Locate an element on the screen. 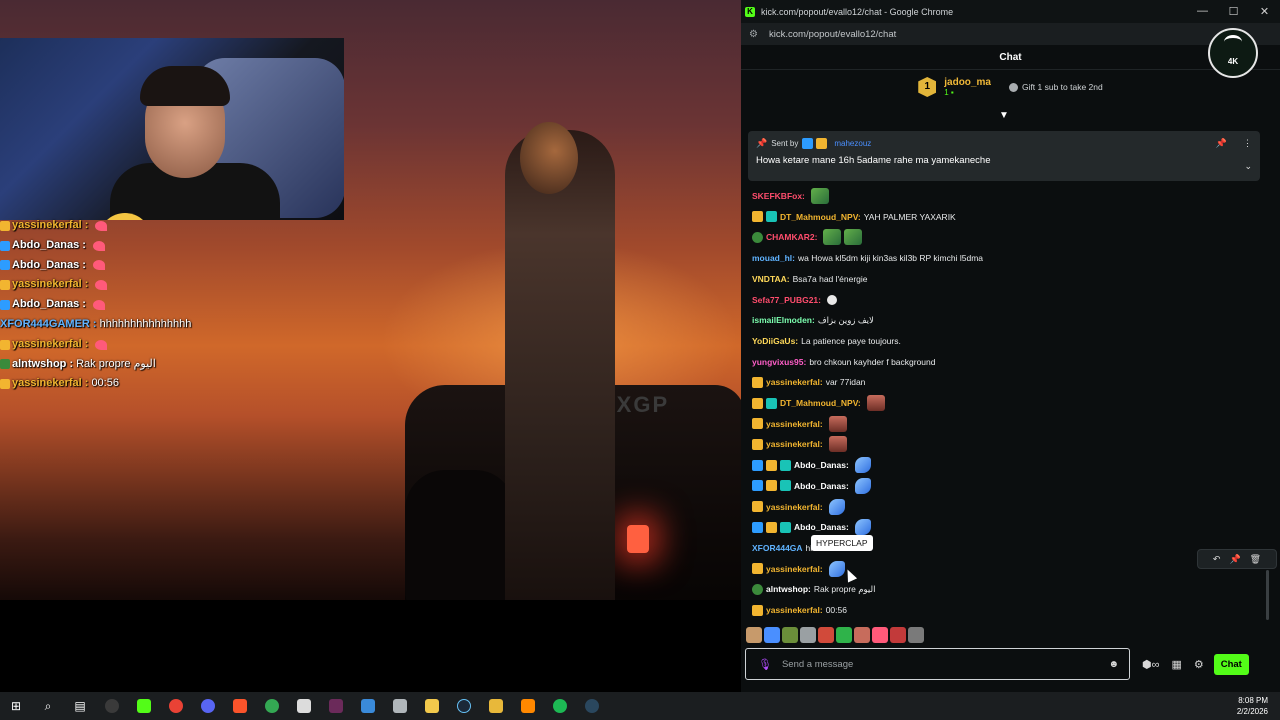 The image size is (1280, 720). gift-prompt: Gift 1 sub to take 2nd is located at coordinates (1055, 87).